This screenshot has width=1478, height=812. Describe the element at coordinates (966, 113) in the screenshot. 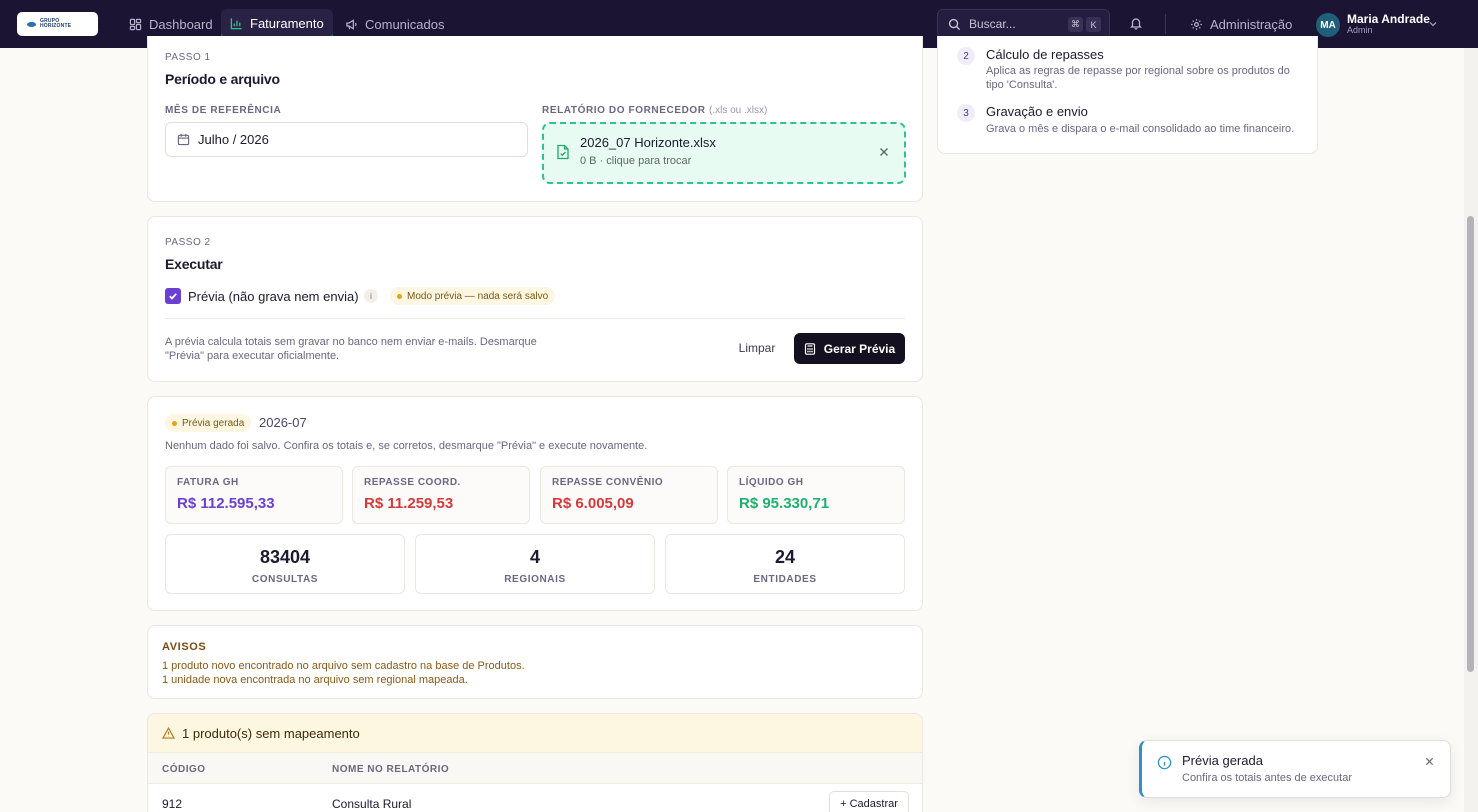

I see `step-number: 3` at that location.